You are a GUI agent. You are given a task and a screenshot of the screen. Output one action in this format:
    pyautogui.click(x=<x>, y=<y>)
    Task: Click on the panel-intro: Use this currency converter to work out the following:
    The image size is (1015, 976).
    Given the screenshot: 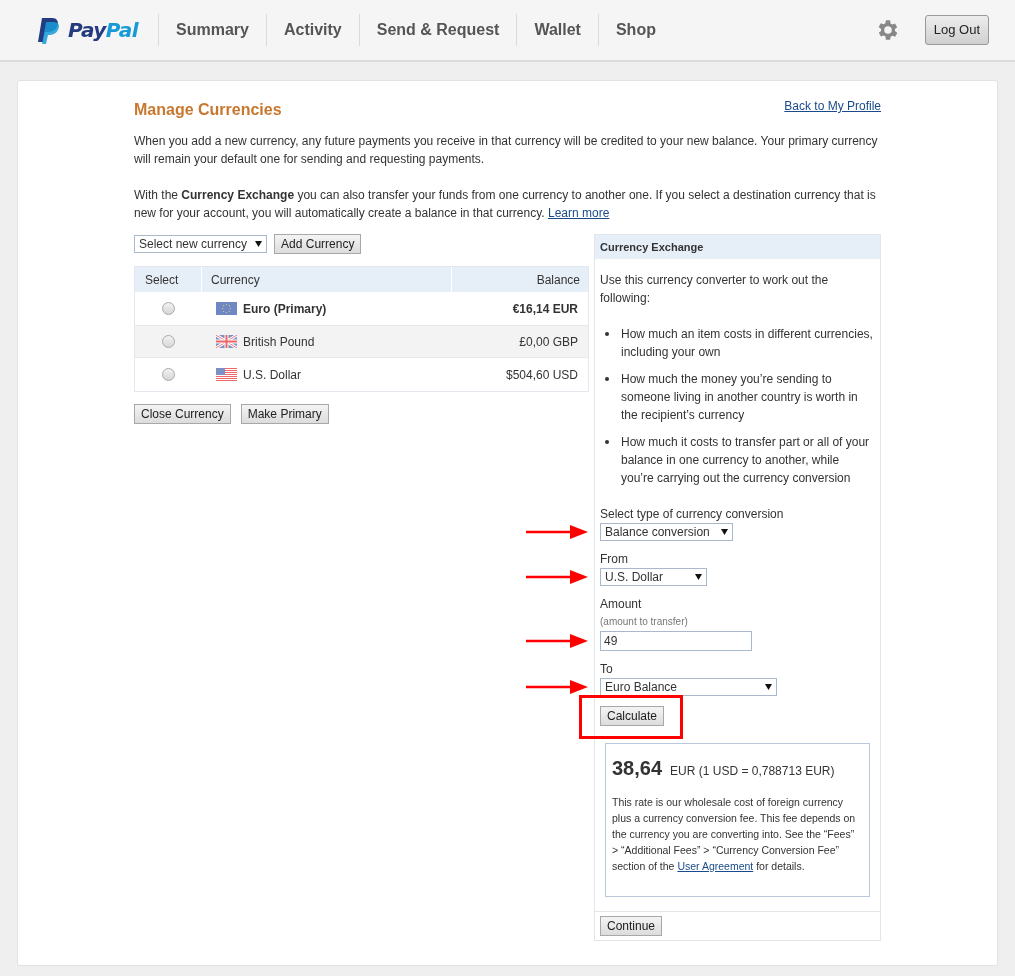 What is the action you would take?
    pyautogui.click(x=715, y=289)
    